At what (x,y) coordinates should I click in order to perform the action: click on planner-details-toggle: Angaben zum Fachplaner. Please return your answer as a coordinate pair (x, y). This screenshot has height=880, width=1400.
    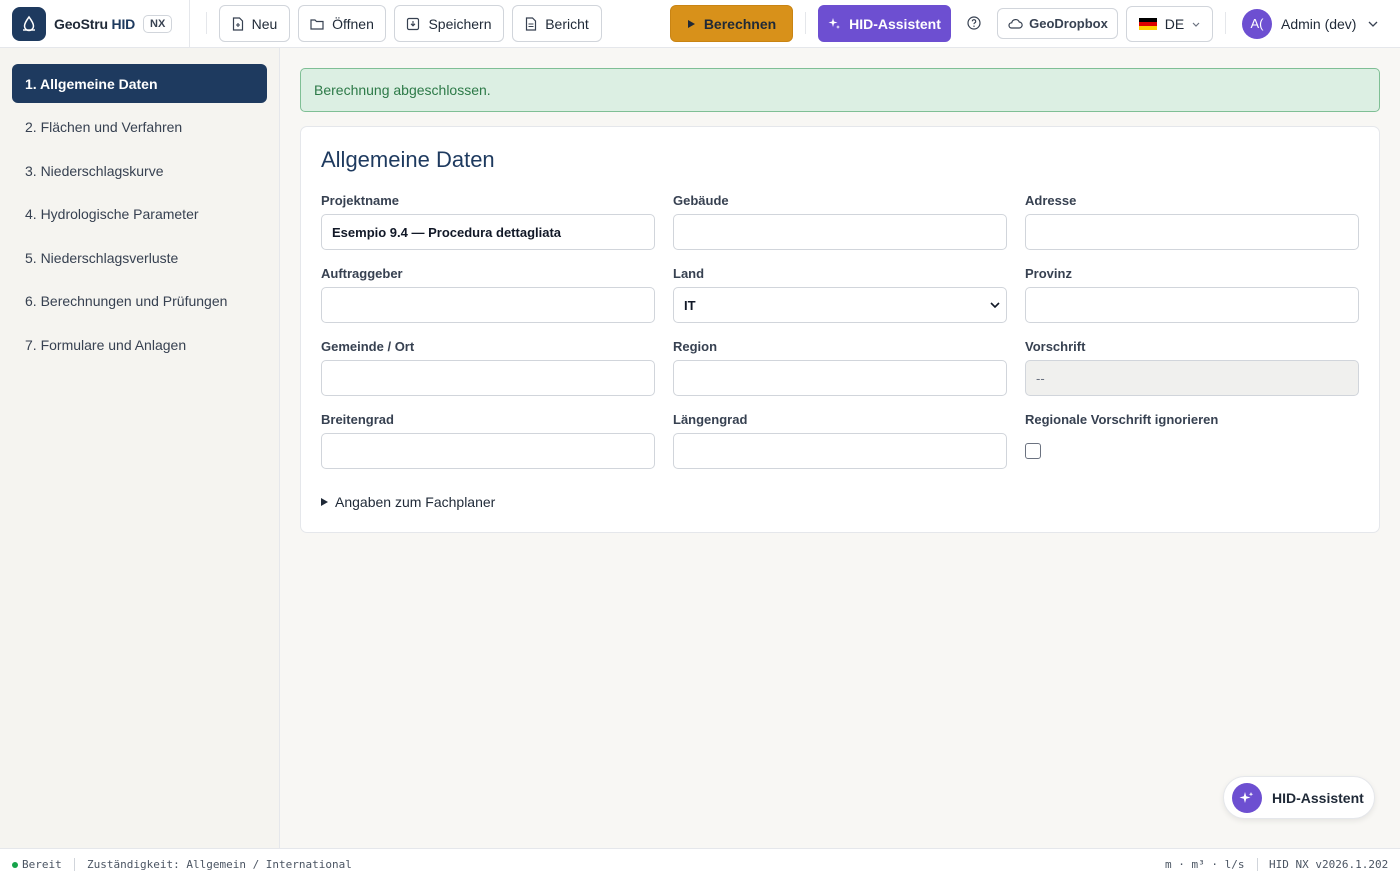
    Looking at the image, I should click on (408, 502).